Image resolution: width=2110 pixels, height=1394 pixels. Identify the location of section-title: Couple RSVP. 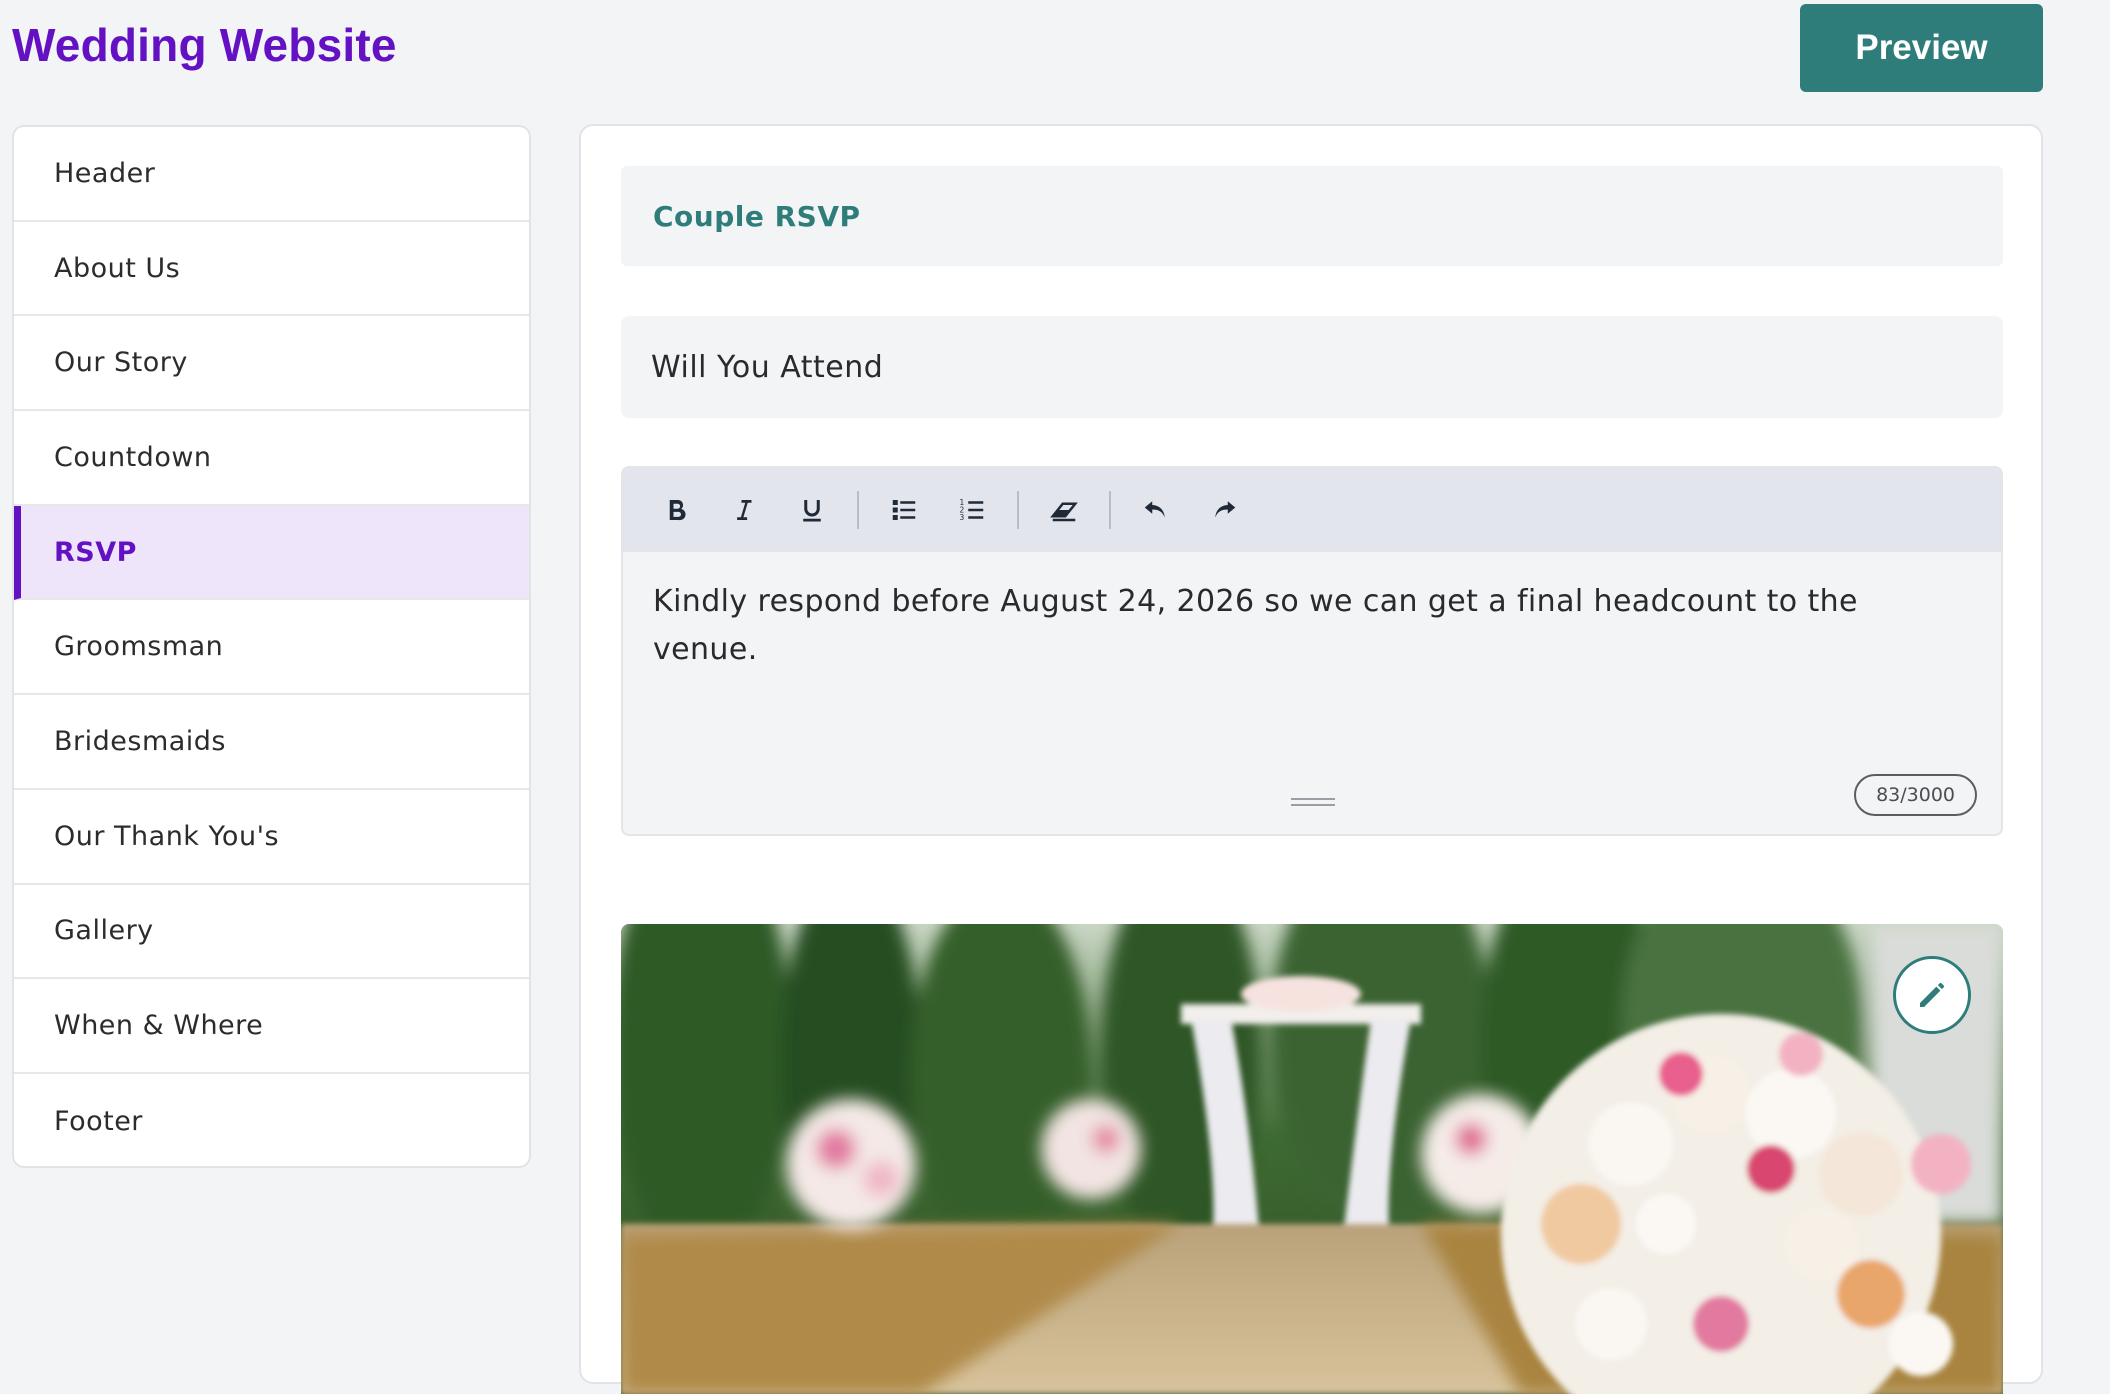
(1312, 216).